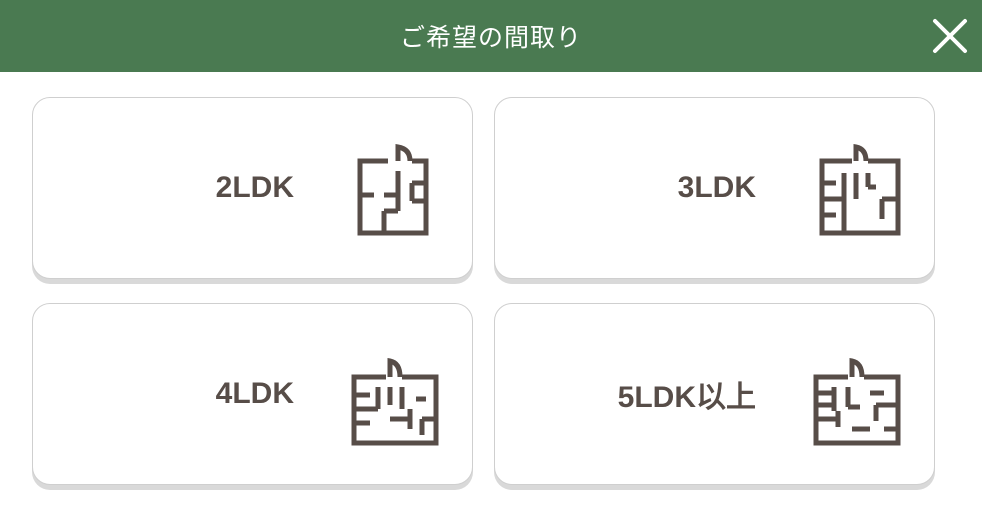 The image size is (982, 521). I want to click on modal-header: ご希望の間取り, so click(491, 36).